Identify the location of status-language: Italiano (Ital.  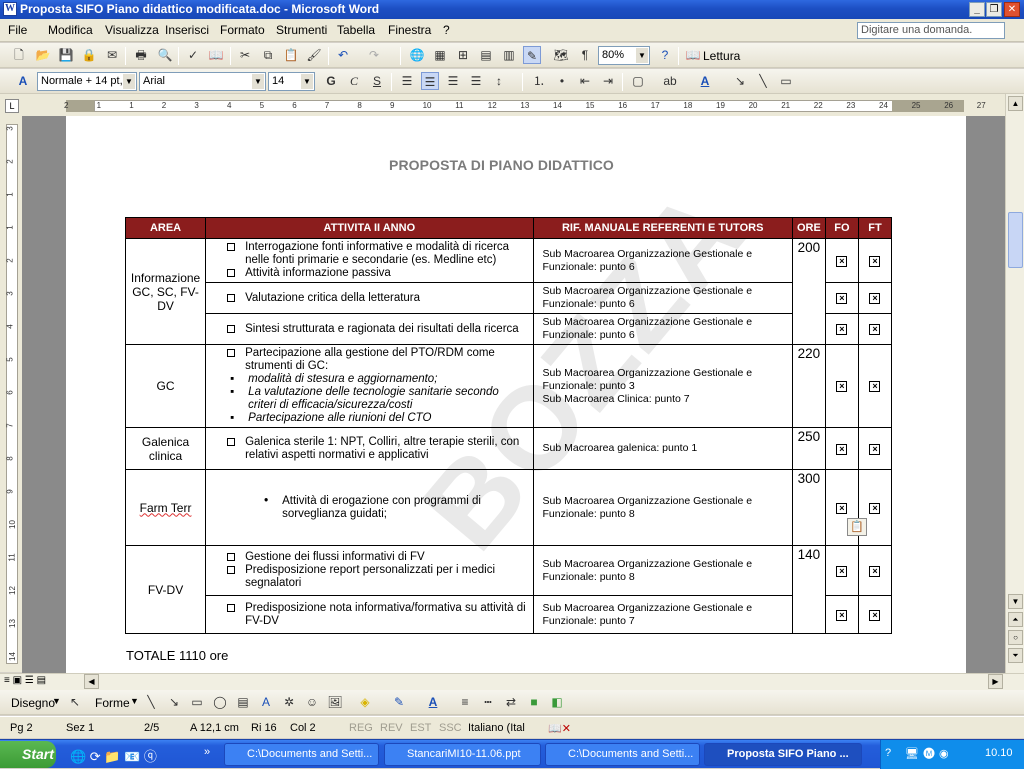
(496, 728).